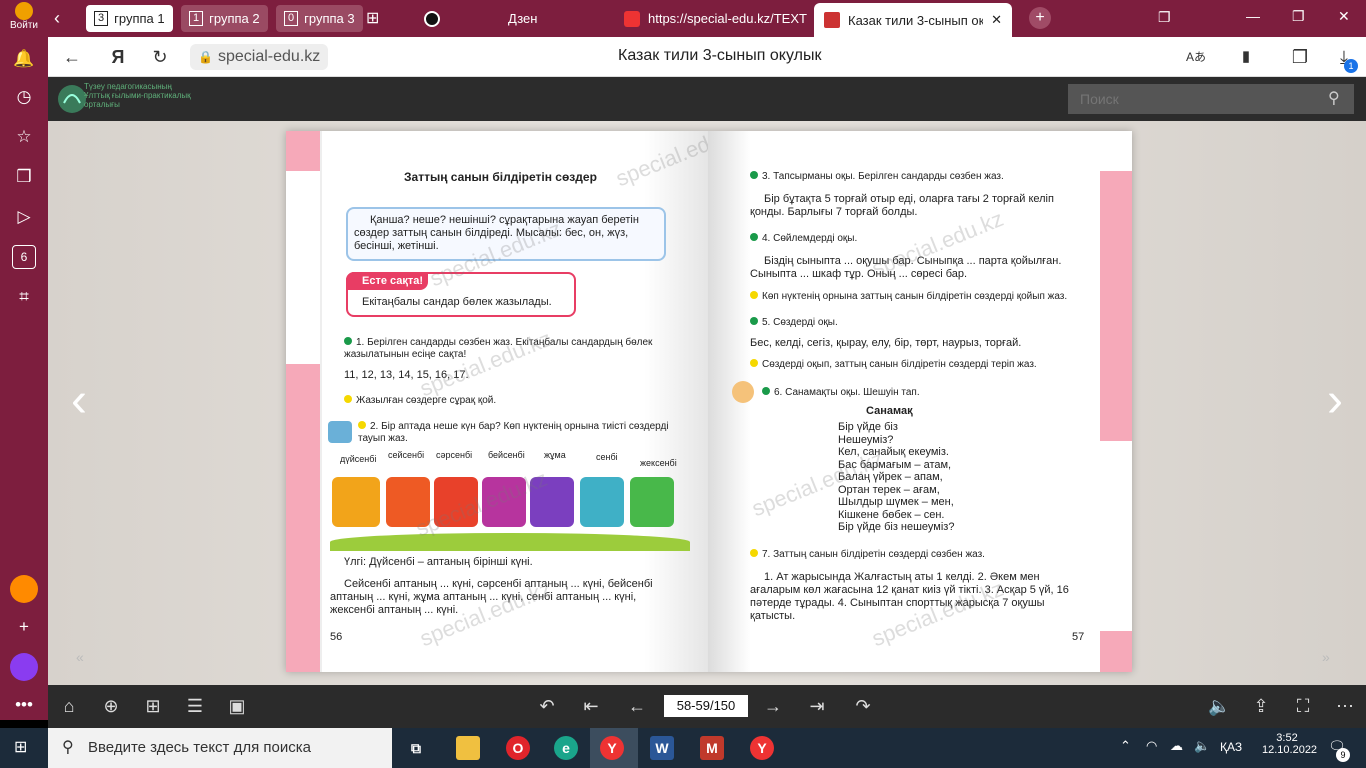  Describe the element at coordinates (195, 706) in the screenshot. I see `toc-icon: ☰` at that location.